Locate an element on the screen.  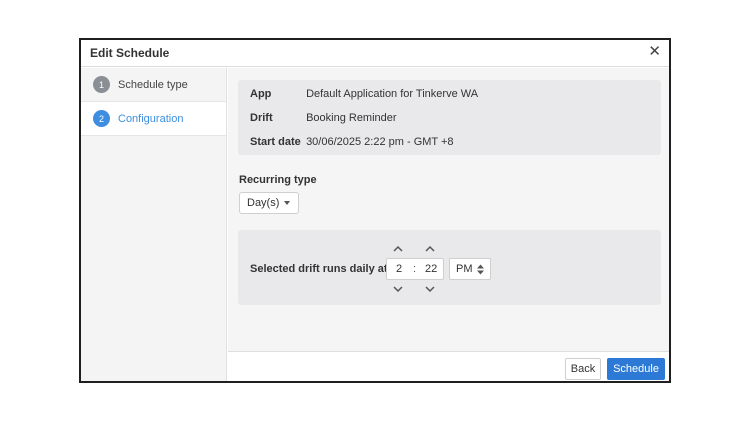
step-number-2: 2 is located at coordinates (101, 118).